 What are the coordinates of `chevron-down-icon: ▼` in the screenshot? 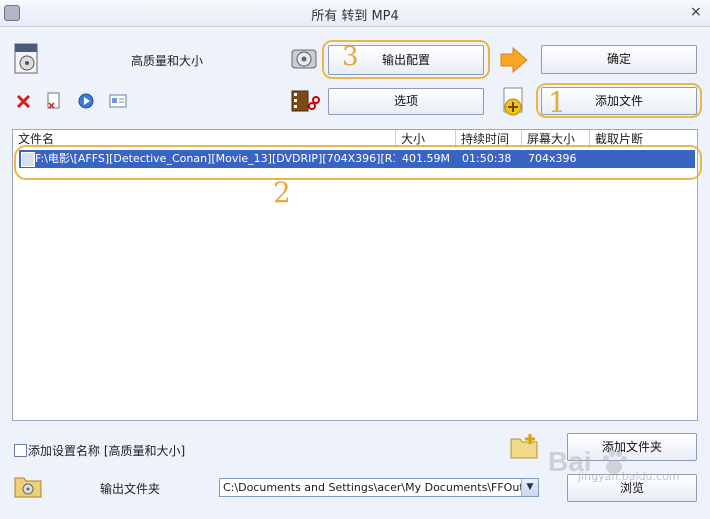 It's located at (529, 487).